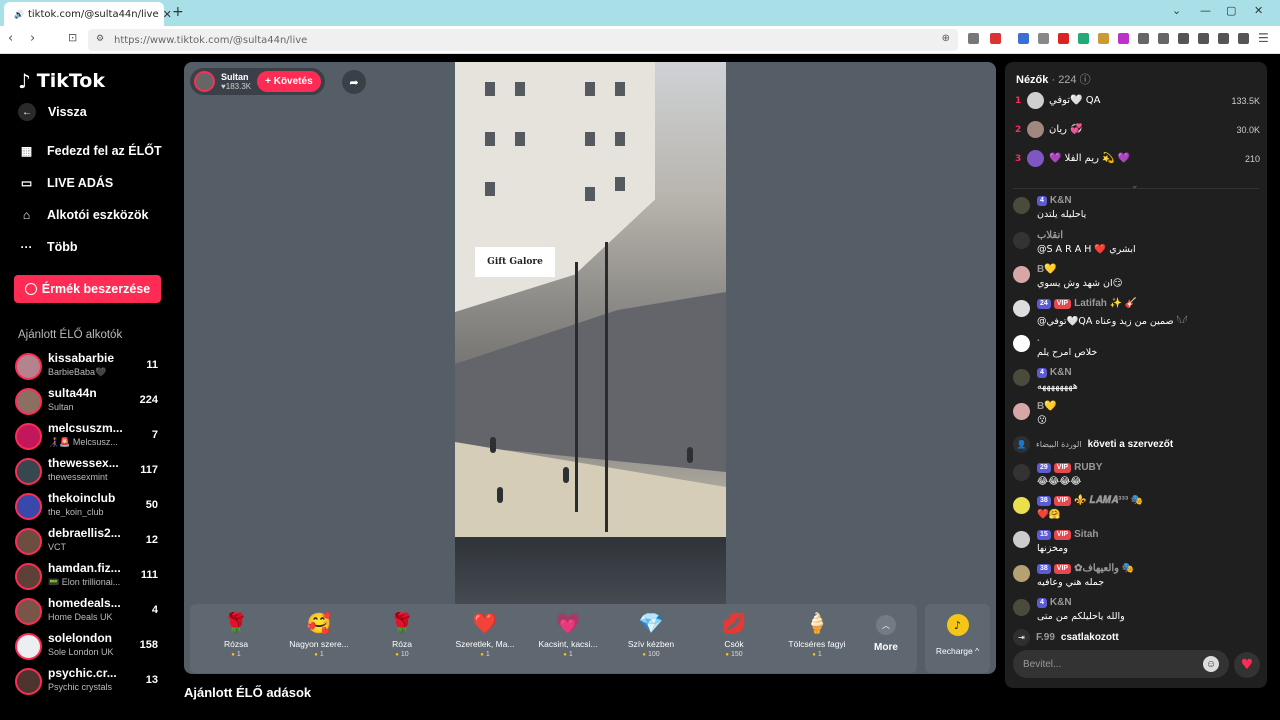  I want to click on forward-arrow-icon: ›, so click(32, 38).